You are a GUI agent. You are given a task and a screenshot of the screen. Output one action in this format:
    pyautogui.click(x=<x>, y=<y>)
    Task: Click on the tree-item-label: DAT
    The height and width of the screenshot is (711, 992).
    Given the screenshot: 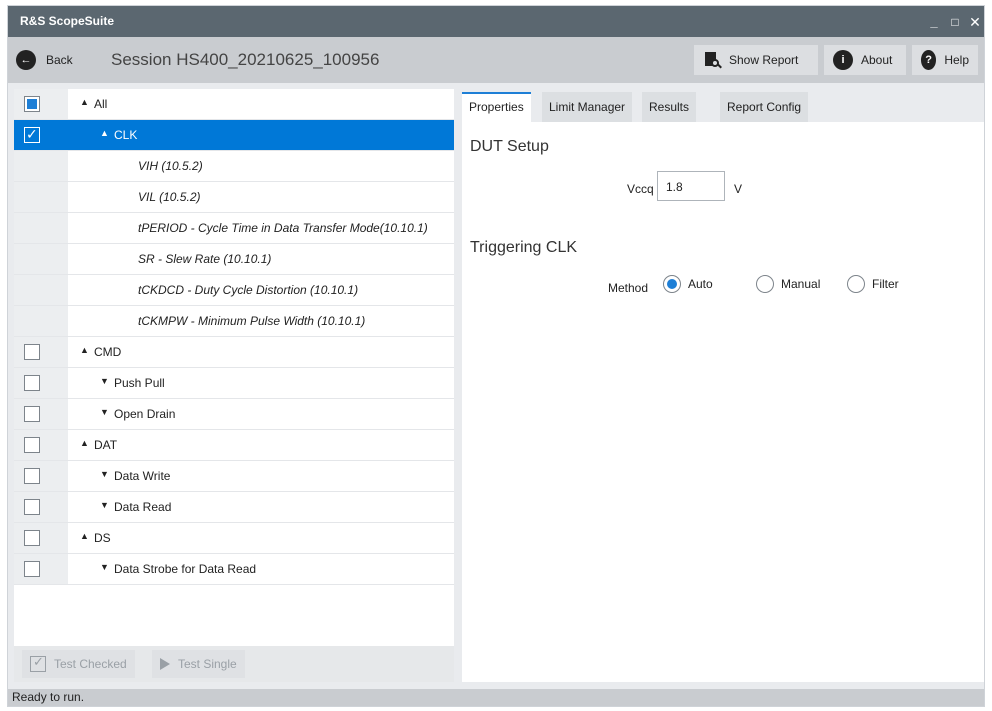 What is the action you would take?
    pyautogui.click(x=106, y=445)
    